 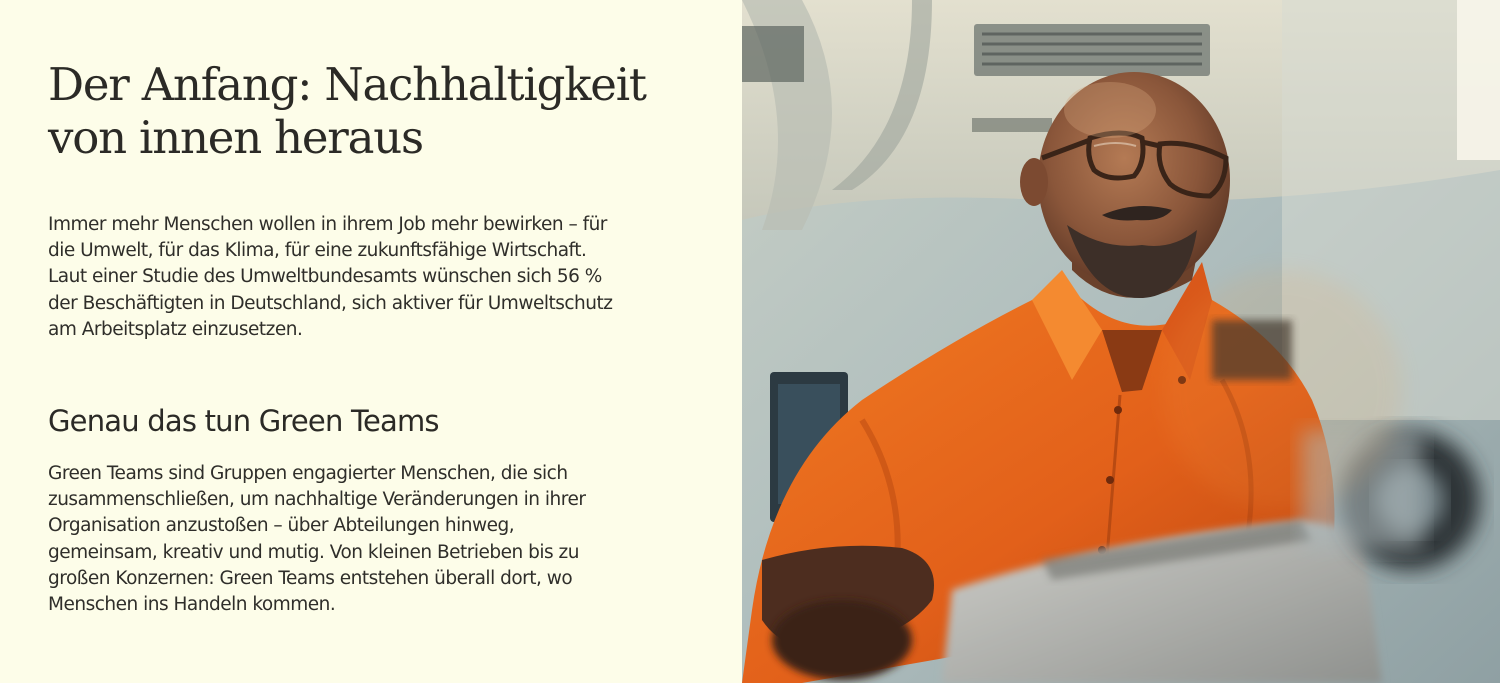 What do you see at coordinates (244, 421) in the screenshot?
I see `section-heading: Genau das tun Green Teams` at bounding box center [244, 421].